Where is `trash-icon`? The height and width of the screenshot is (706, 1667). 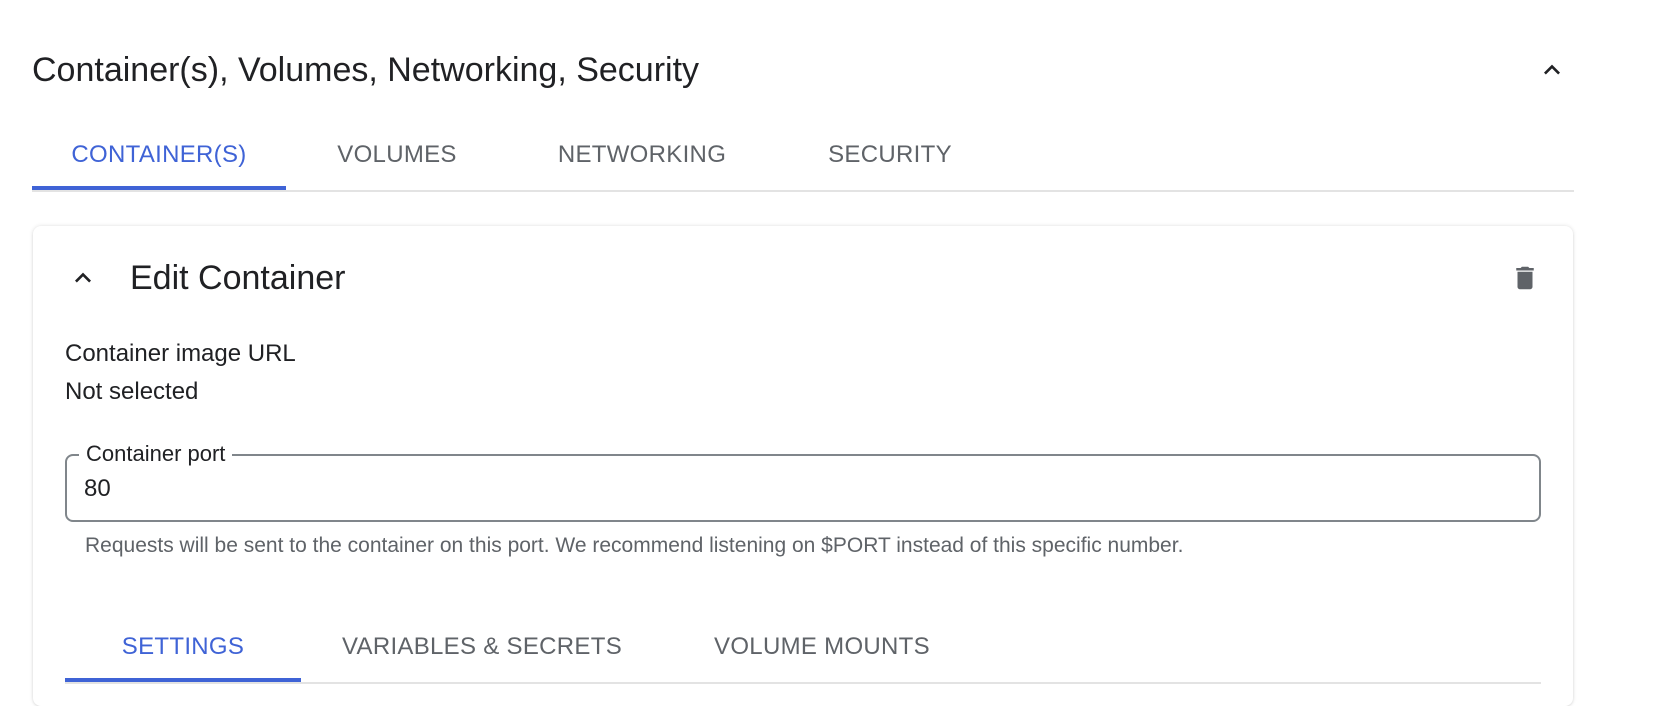
trash-icon is located at coordinates (1525, 278).